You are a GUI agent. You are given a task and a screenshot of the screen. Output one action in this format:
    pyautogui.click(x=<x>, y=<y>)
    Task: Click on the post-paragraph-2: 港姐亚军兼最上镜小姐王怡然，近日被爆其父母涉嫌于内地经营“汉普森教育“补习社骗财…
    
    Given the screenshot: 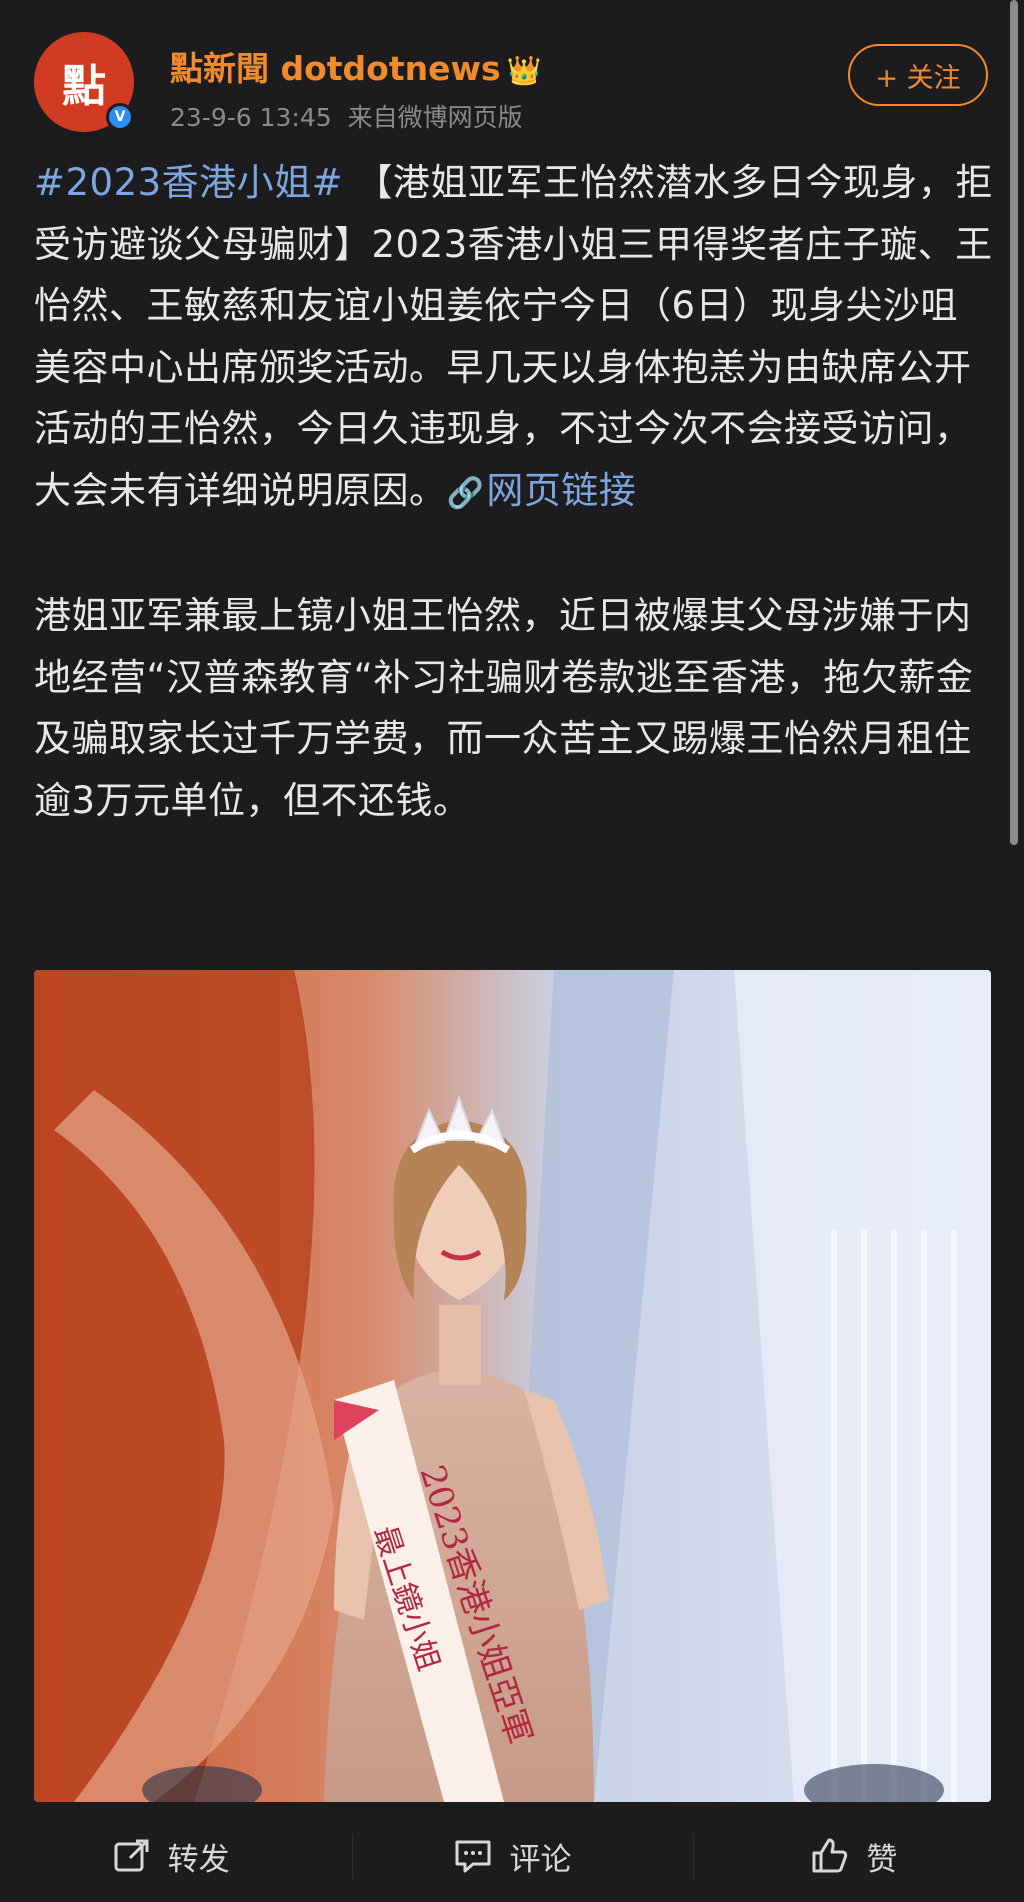 What is the action you would take?
    pyautogui.click(x=504, y=708)
    